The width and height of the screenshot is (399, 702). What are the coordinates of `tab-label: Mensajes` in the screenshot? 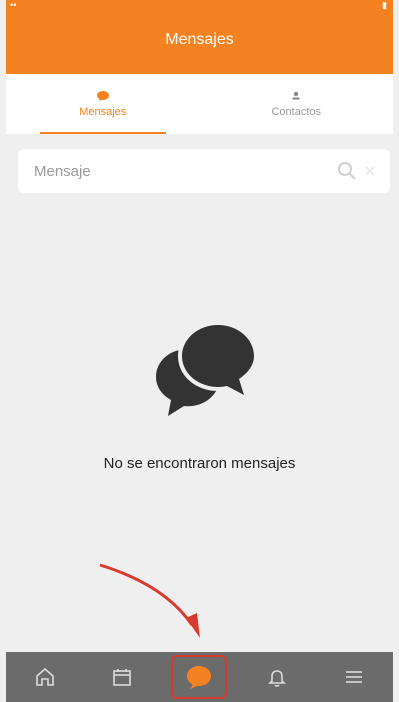 It's located at (103, 112).